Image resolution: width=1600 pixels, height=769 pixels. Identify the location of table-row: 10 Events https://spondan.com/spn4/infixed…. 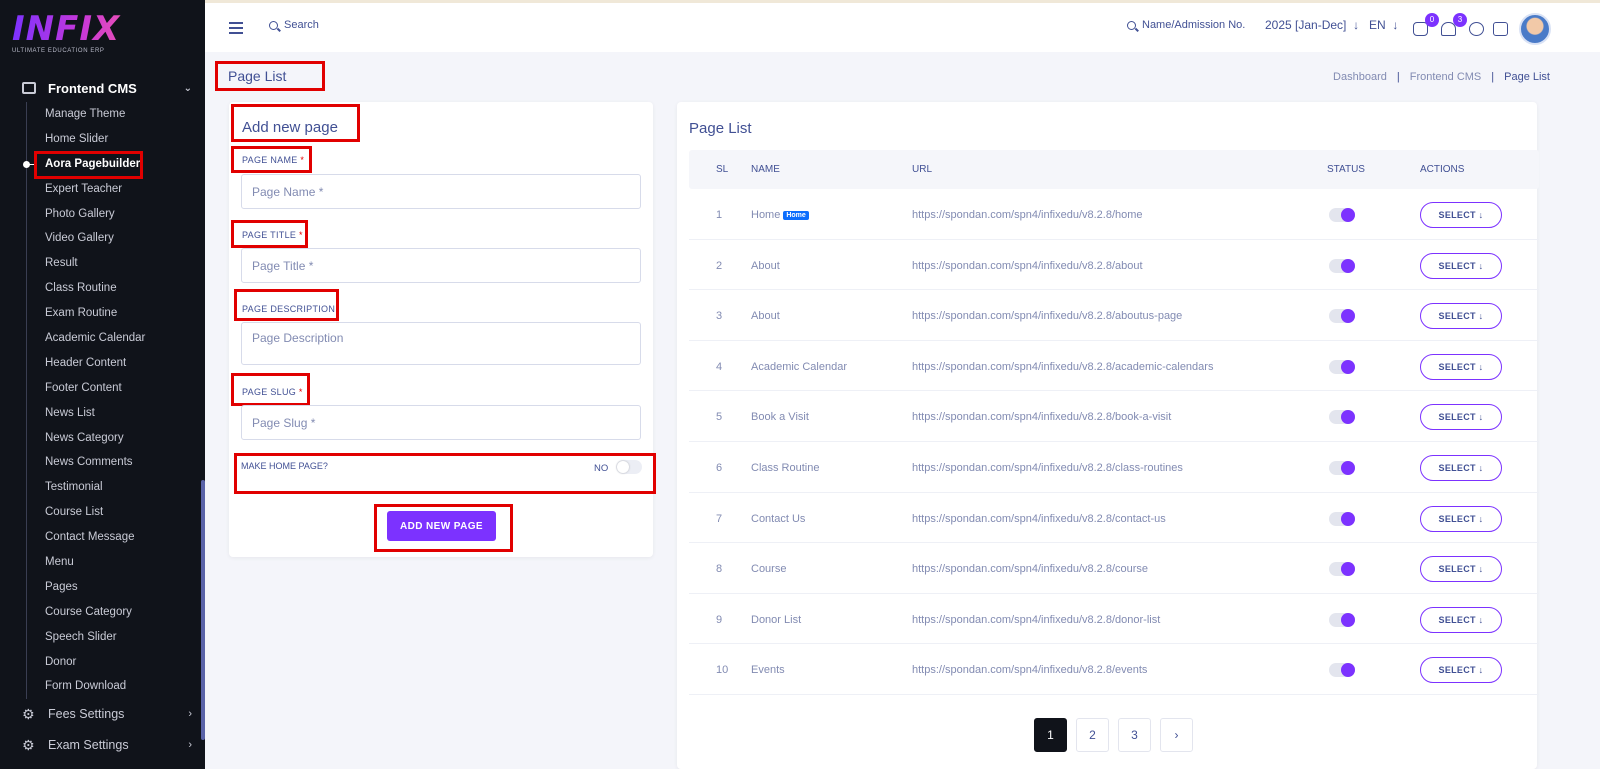
(1114, 669).